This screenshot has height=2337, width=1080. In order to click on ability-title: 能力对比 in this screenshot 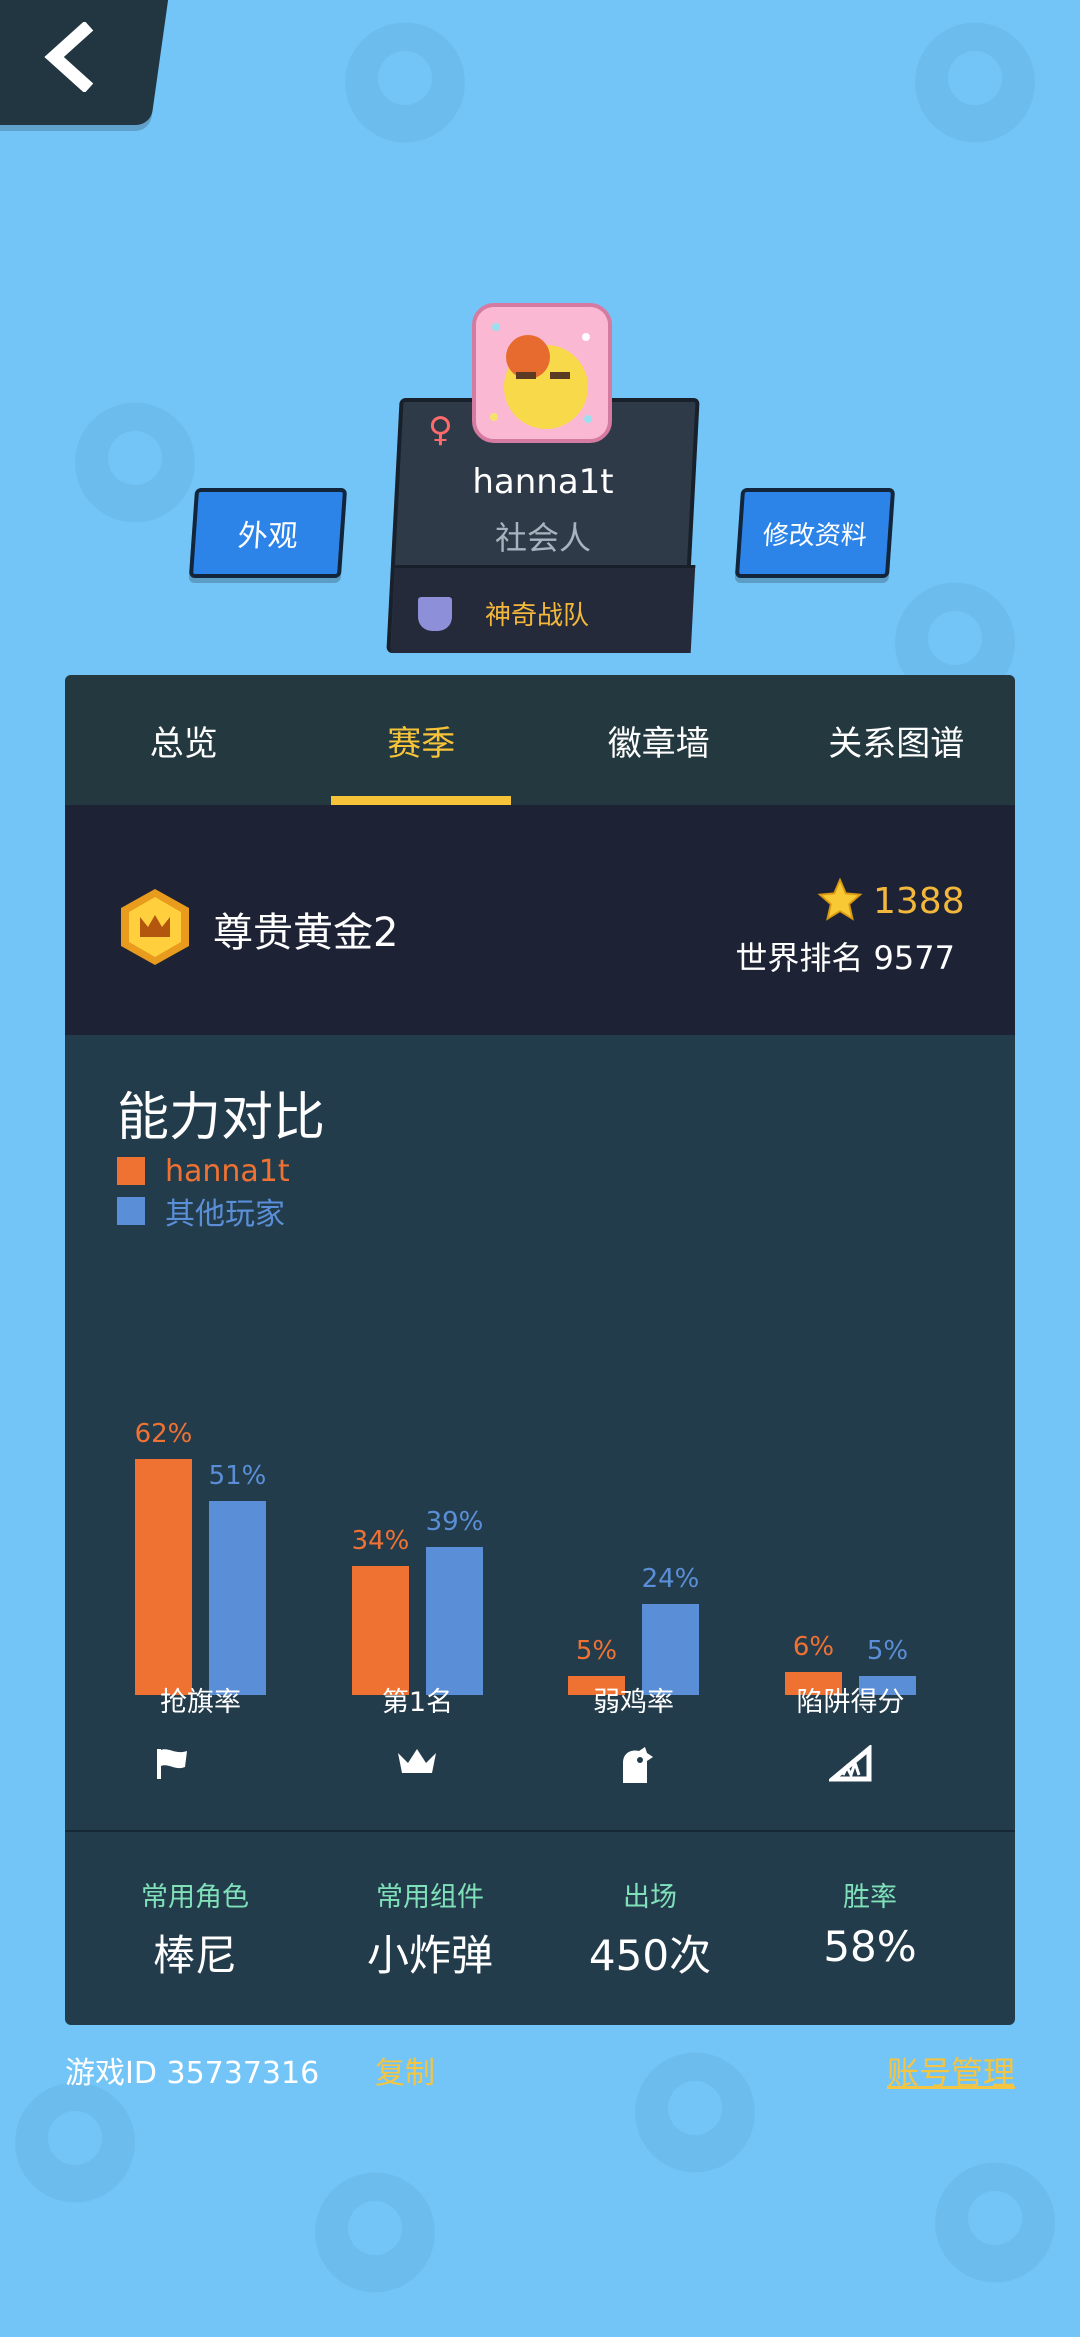, I will do `click(221, 1118)`.